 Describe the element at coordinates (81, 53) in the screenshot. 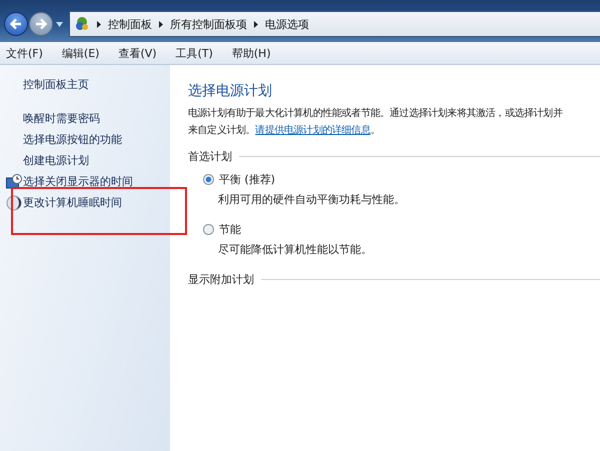

I see `menu-item: 编辑(E)` at that location.